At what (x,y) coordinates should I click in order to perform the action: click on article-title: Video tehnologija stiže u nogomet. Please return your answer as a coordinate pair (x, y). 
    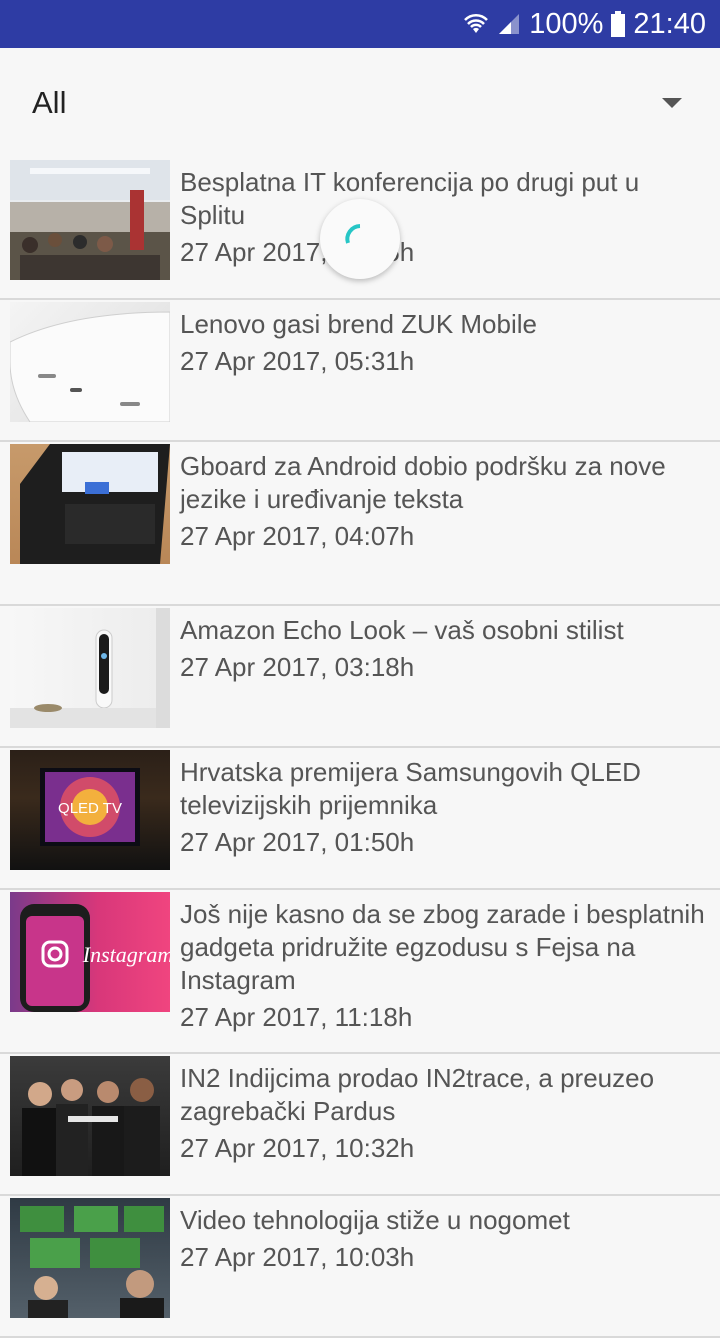
    Looking at the image, I should click on (375, 1220).